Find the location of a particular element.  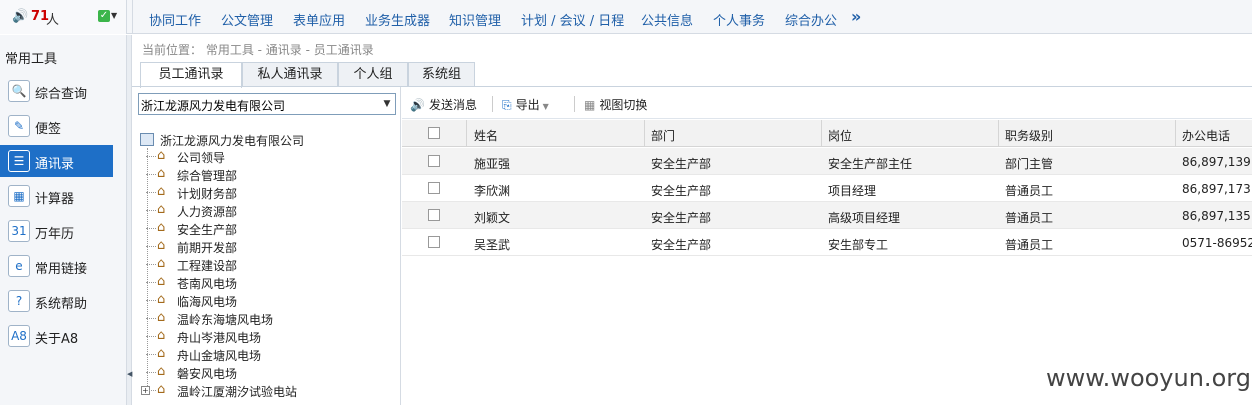

tab-employee-directory: 员工通讯录 is located at coordinates (191, 75).